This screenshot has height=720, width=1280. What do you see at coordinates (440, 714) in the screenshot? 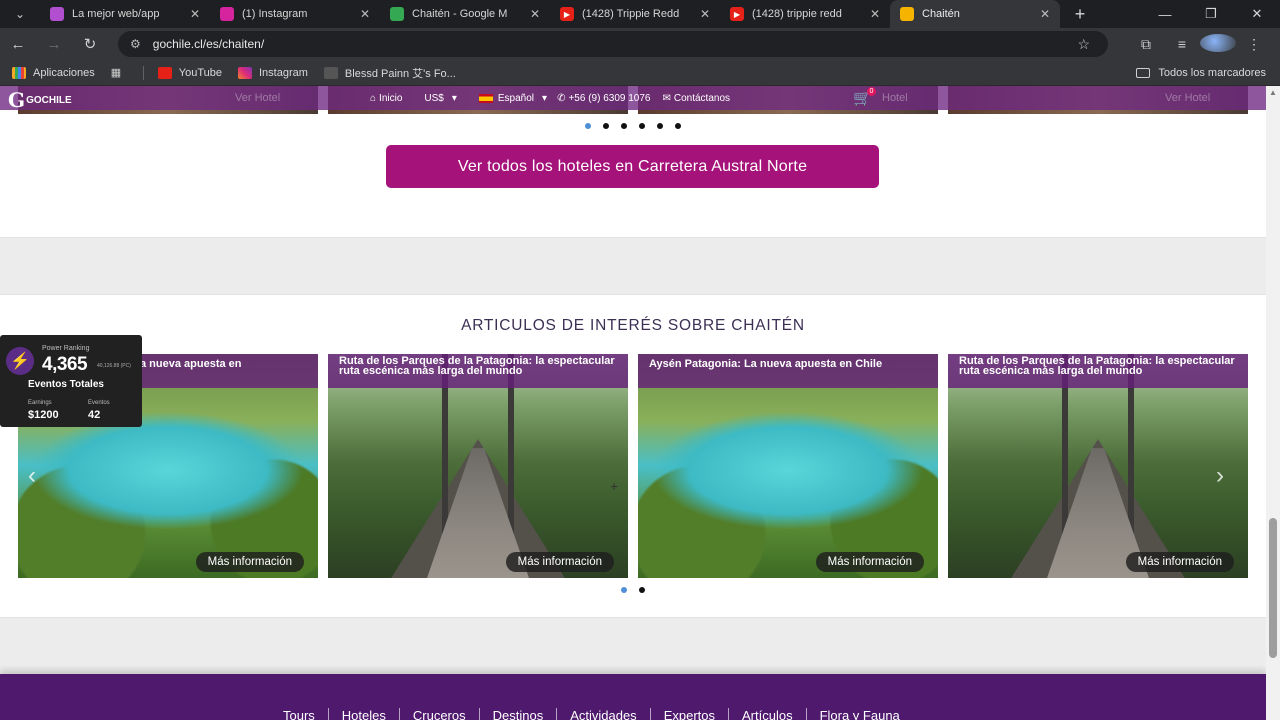
I see `footer-link-cruceros: Cruceros` at bounding box center [440, 714].